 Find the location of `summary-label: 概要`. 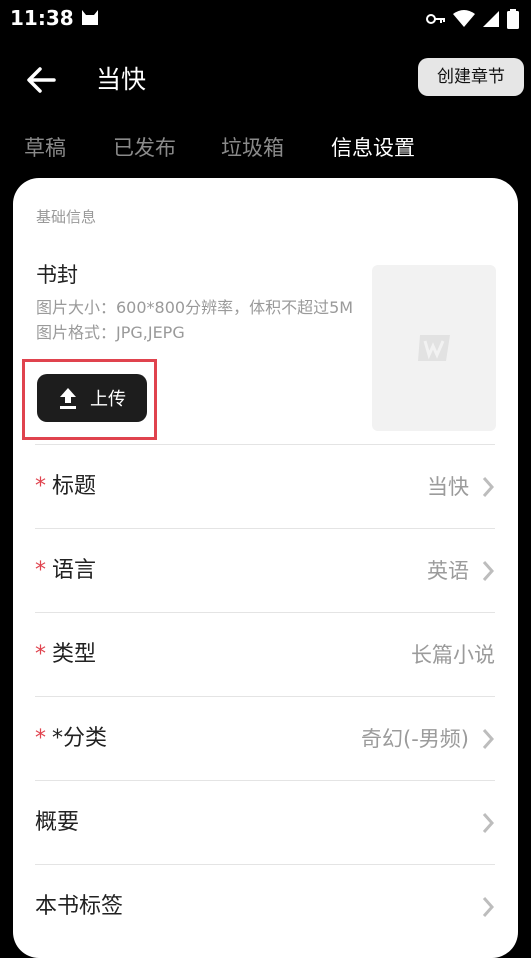

summary-label: 概要 is located at coordinates (57, 822).